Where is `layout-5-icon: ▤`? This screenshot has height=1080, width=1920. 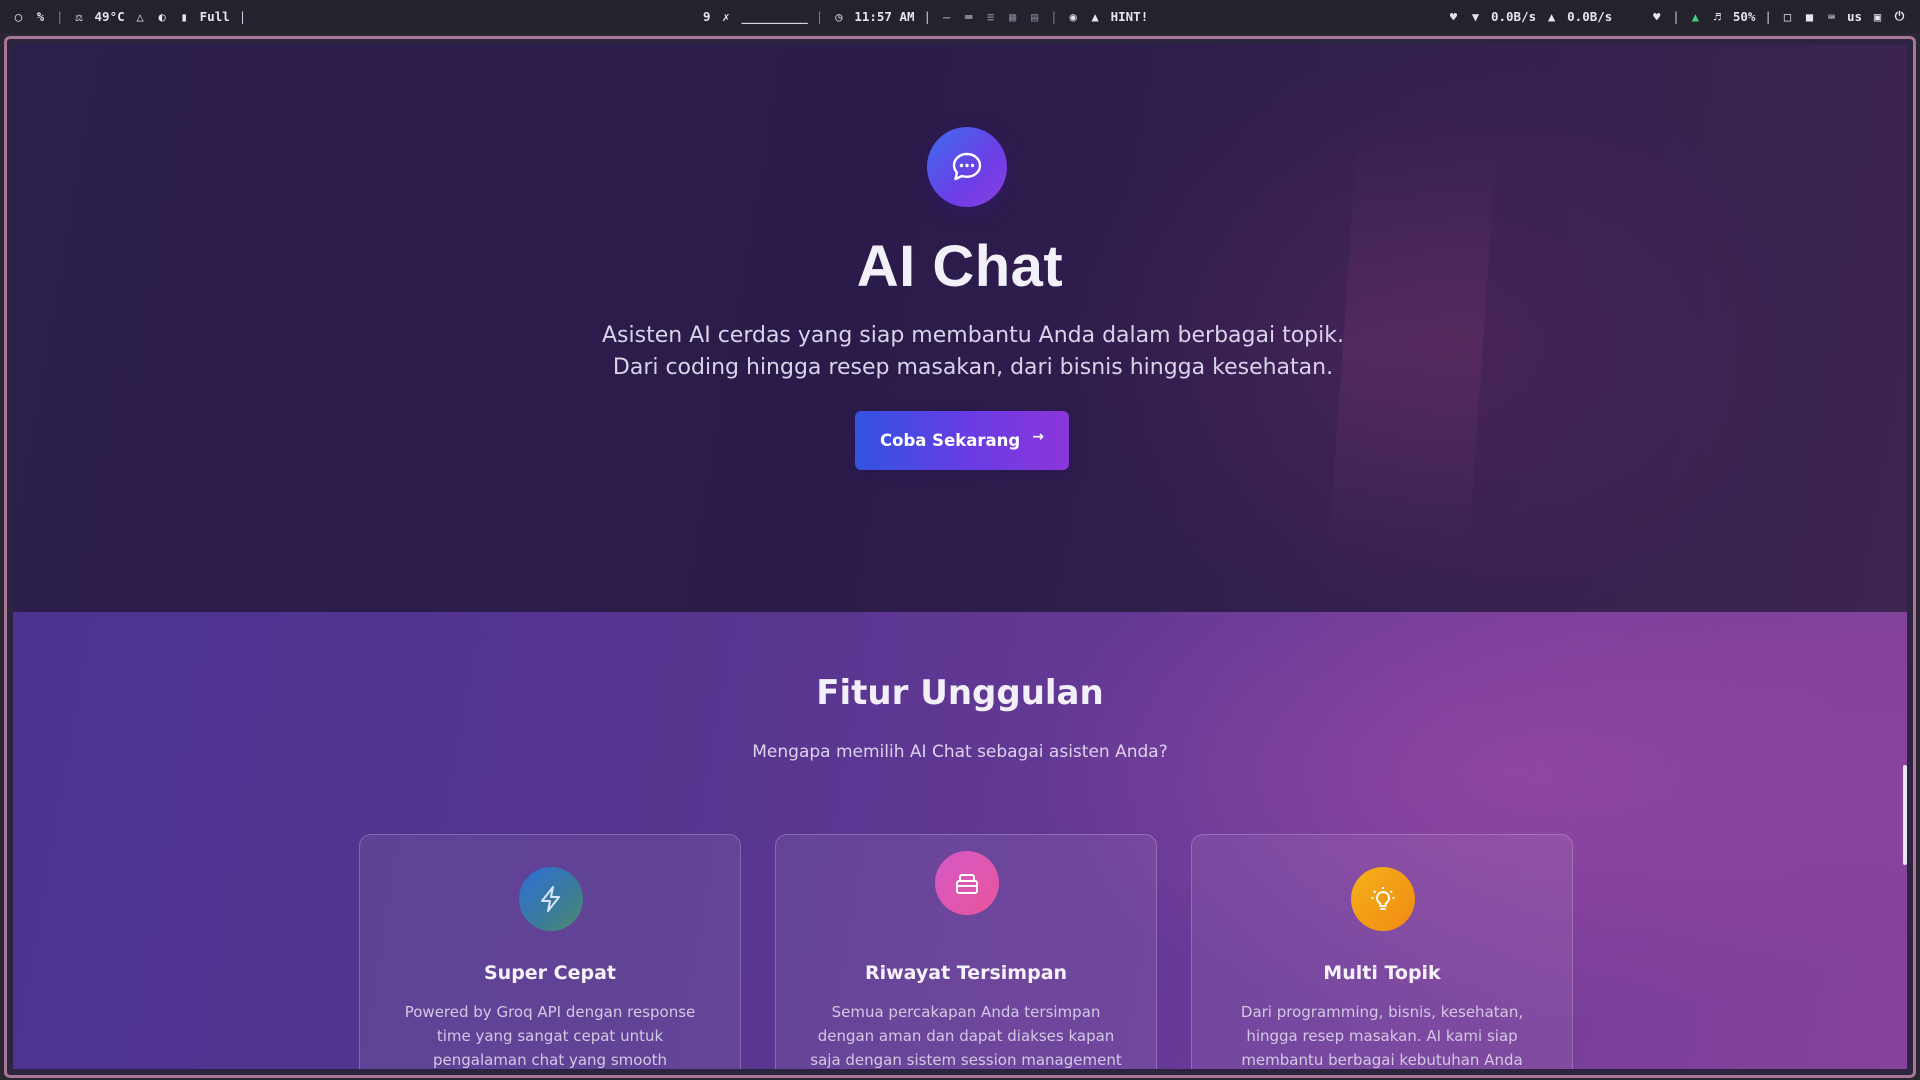 layout-5-icon: ▤ is located at coordinates (1034, 17).